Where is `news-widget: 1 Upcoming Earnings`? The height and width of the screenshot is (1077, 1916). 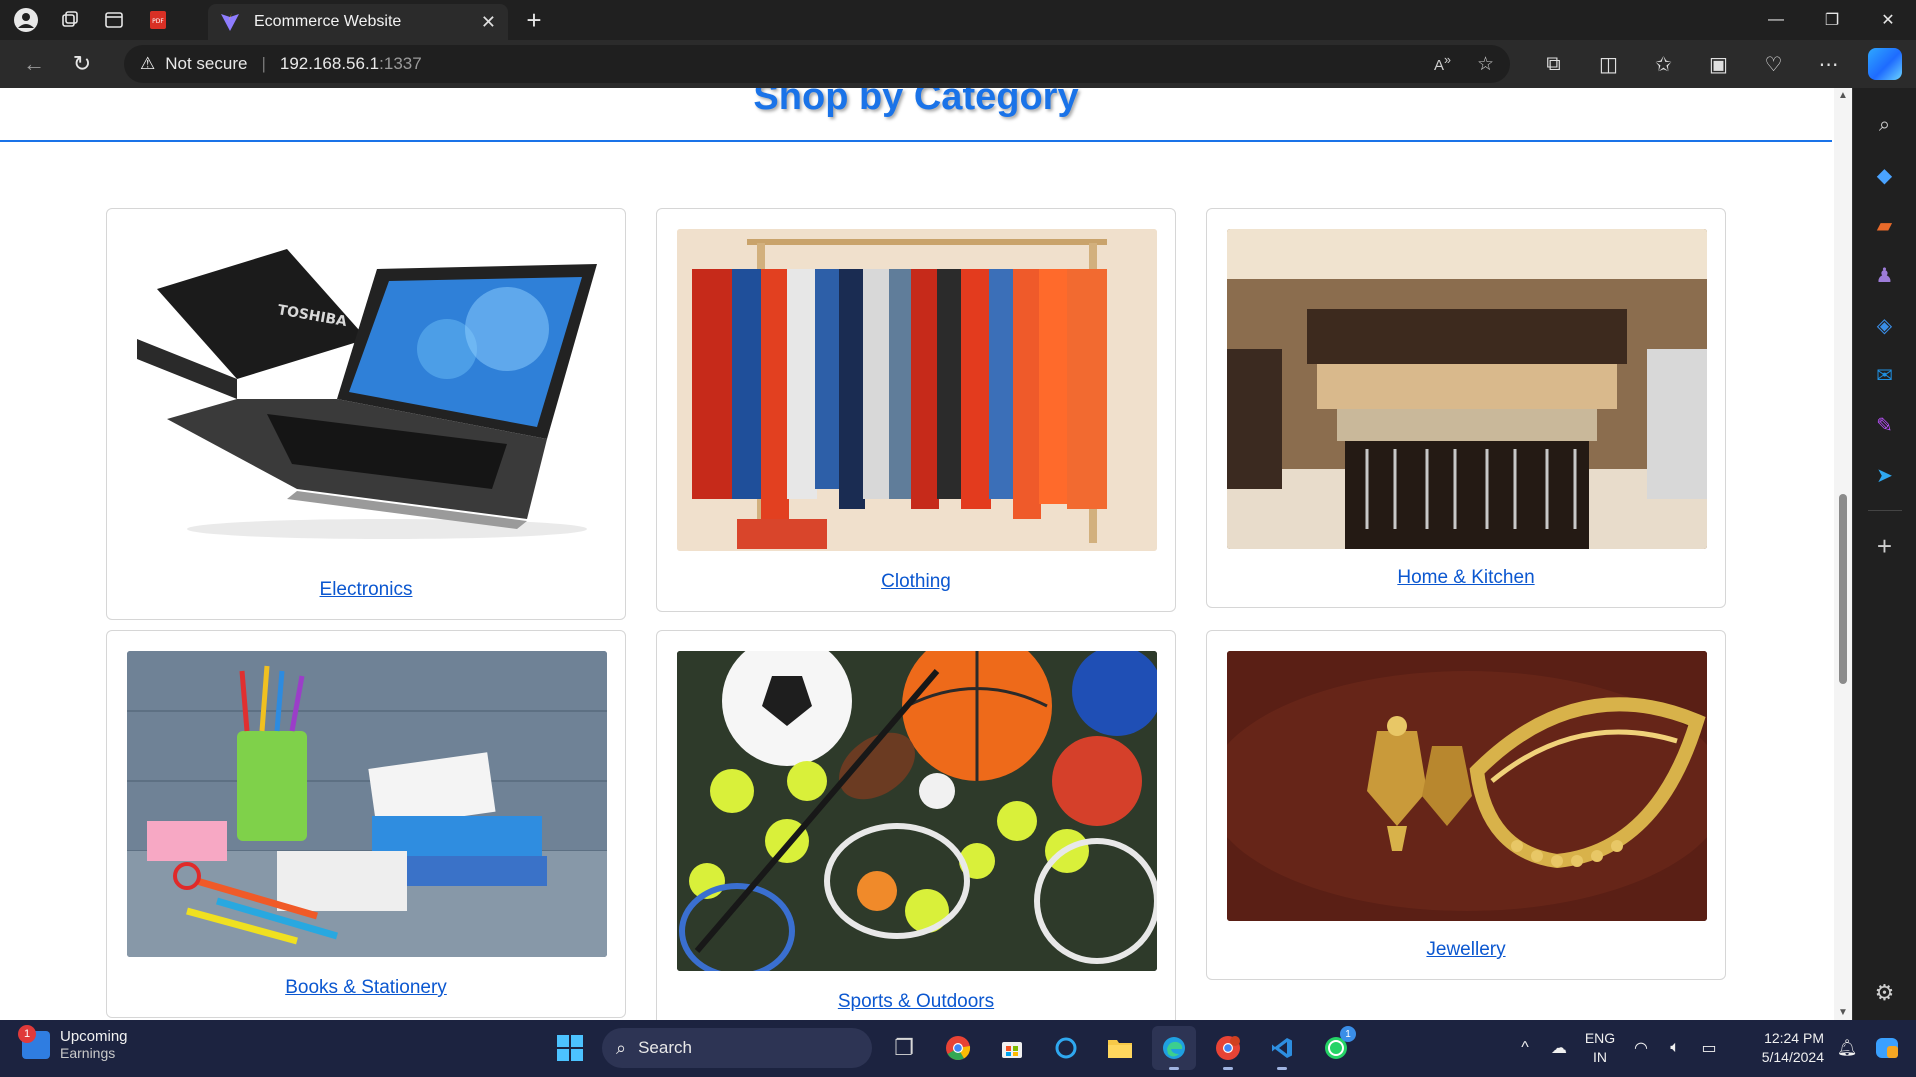 news-widget: 1 Upcoming Earnings is located at coordinates (73, 1042).